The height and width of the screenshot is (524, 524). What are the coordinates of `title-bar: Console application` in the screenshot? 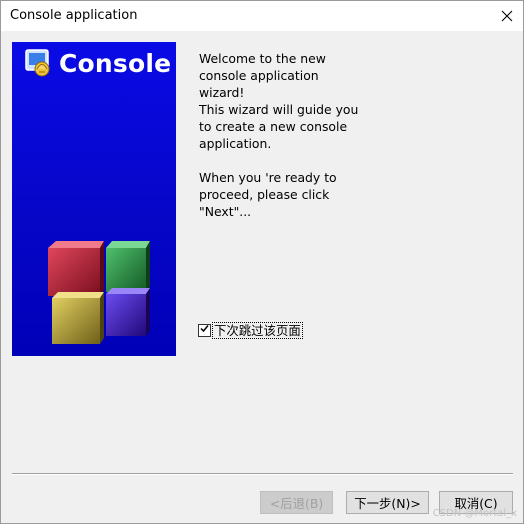 It's located at (262, 16).